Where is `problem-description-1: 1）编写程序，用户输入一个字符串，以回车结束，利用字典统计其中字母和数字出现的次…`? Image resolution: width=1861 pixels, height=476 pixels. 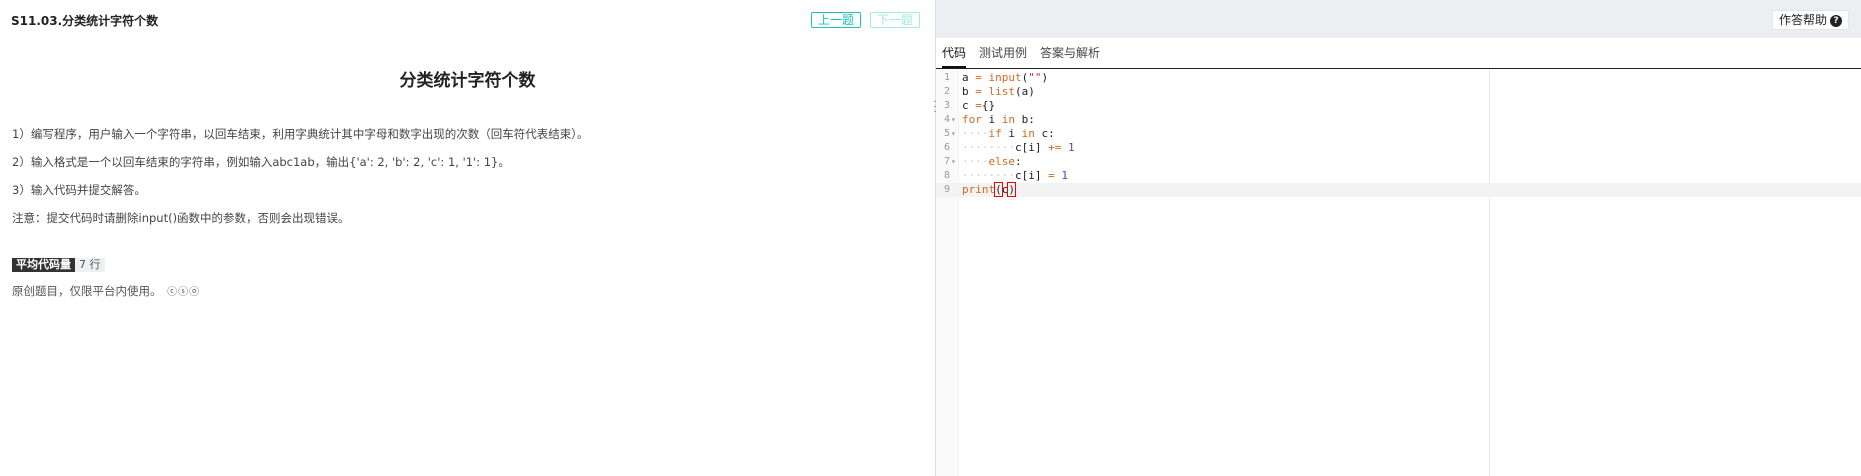 problem-description-1: 1）编写程序，用户输入一个字符串，以回车结束，利用字典统计其中字母和数字出现的次… is located at coordinates (300, 134).